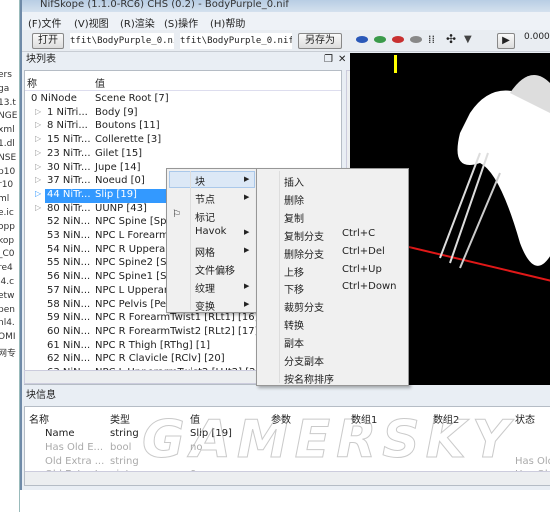 The height and width of the screenshot is (512, 550). What do you see at coordinates (8, 116) in the screenshot?
I see `desktop-file-label: NGE` at bounding box center [8, 116].